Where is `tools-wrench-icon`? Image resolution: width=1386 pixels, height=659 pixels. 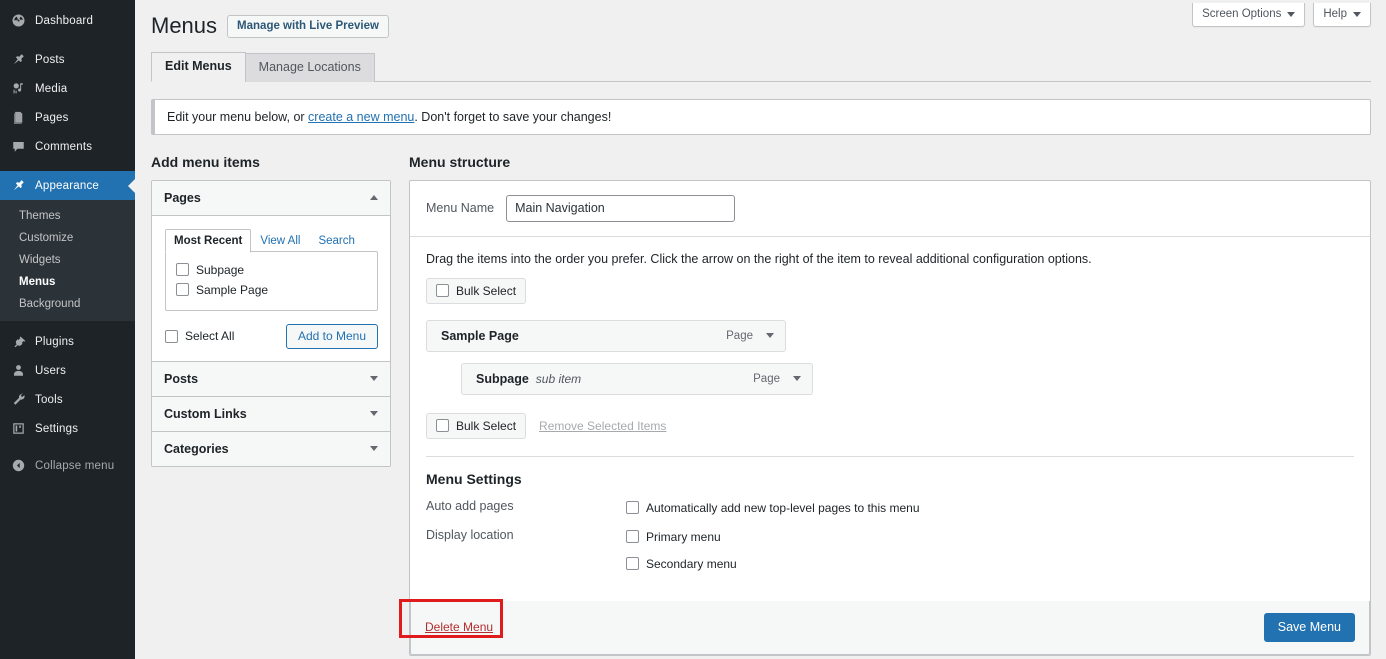
tools-wrench-icon is located at coordinates (18, 400).